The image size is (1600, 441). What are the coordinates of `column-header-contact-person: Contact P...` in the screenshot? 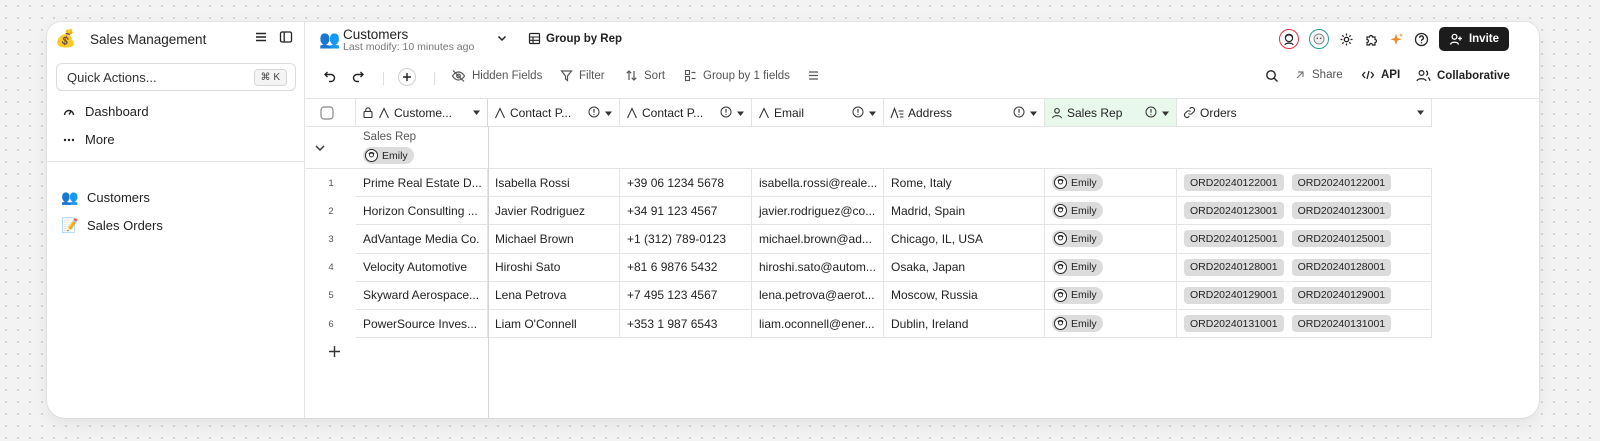 It's located at (554, 113).